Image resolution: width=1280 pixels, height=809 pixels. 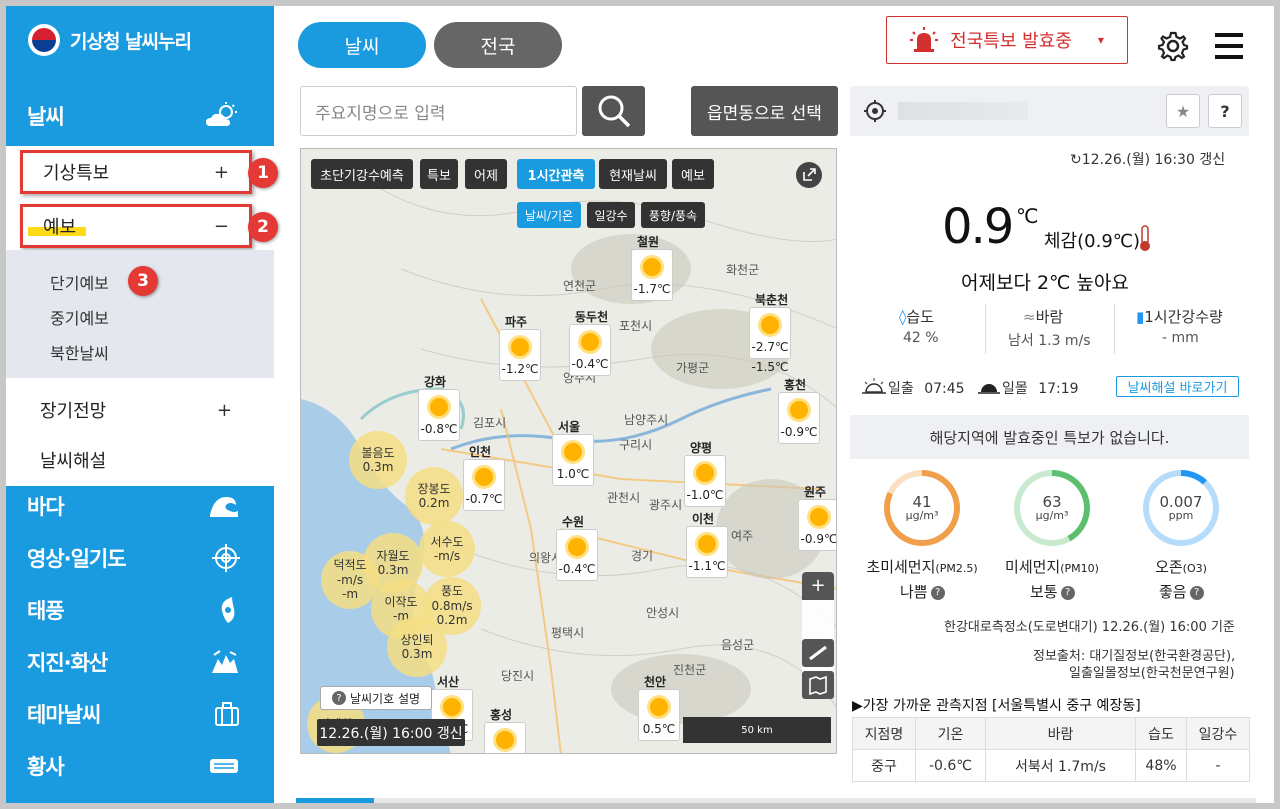 I want to click on sidebar-item-earthquake: 지진·화산, so click(x=140, y=662).